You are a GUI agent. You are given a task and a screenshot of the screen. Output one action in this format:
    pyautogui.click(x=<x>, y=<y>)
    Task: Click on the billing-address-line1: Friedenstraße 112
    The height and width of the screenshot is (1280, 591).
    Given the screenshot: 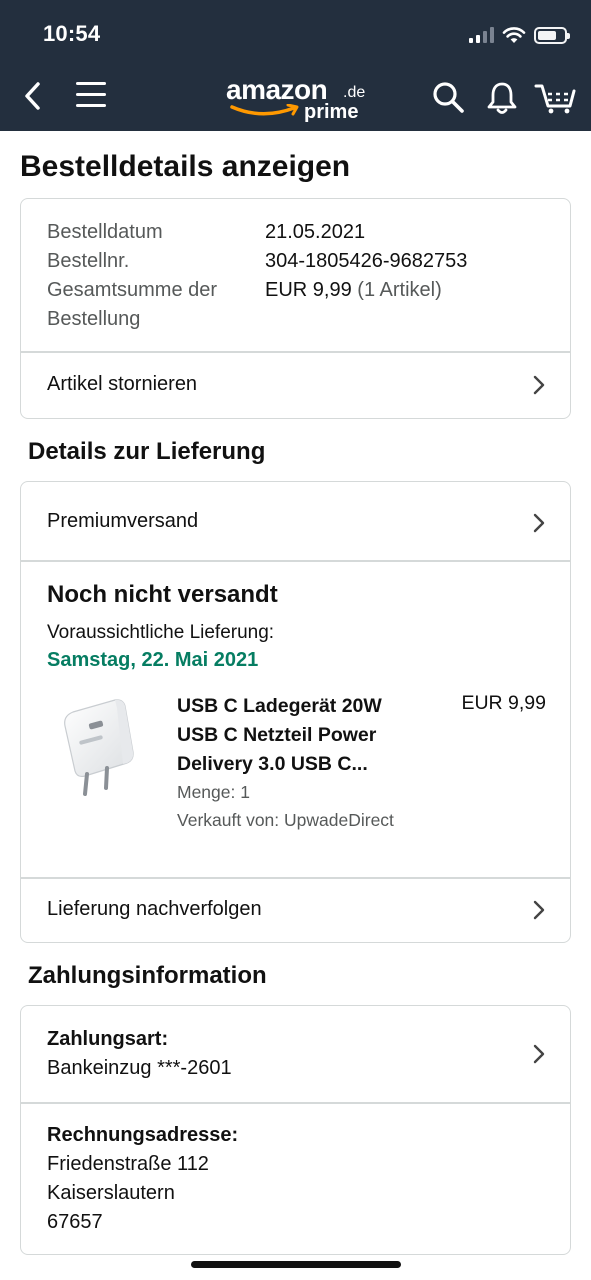 What is the action you would take?
    pyautogui.click(x=128, y=1164)
    